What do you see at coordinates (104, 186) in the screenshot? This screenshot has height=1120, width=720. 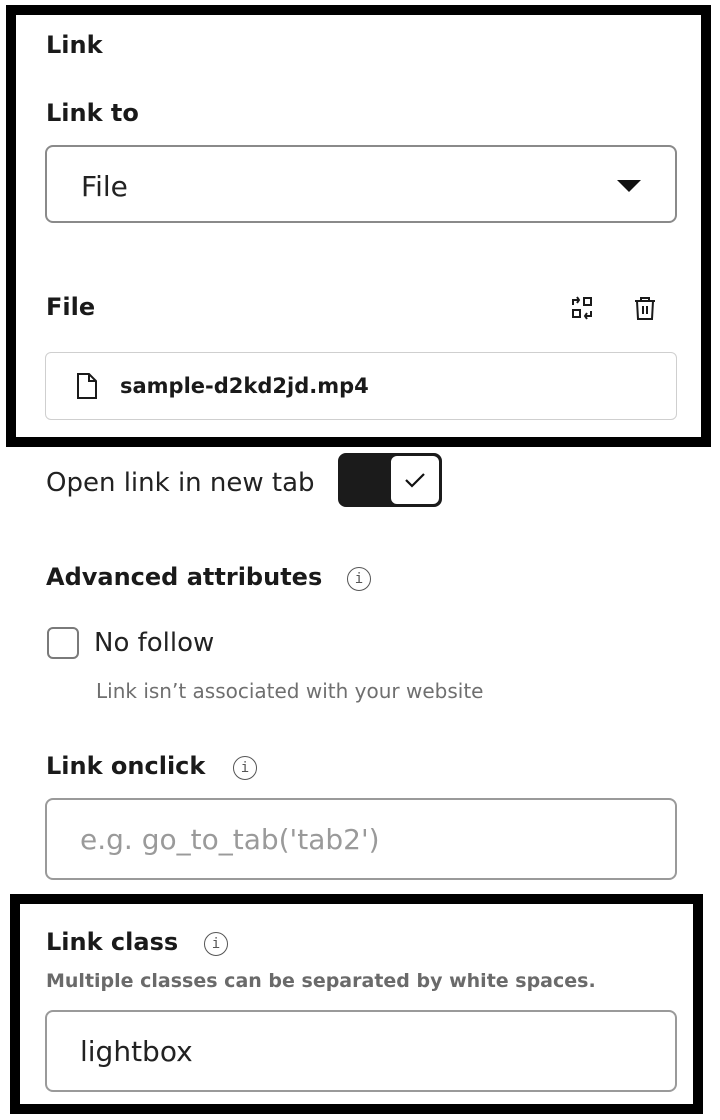 I see `link-to-selected-value: File` at bounding box center [104, 186].